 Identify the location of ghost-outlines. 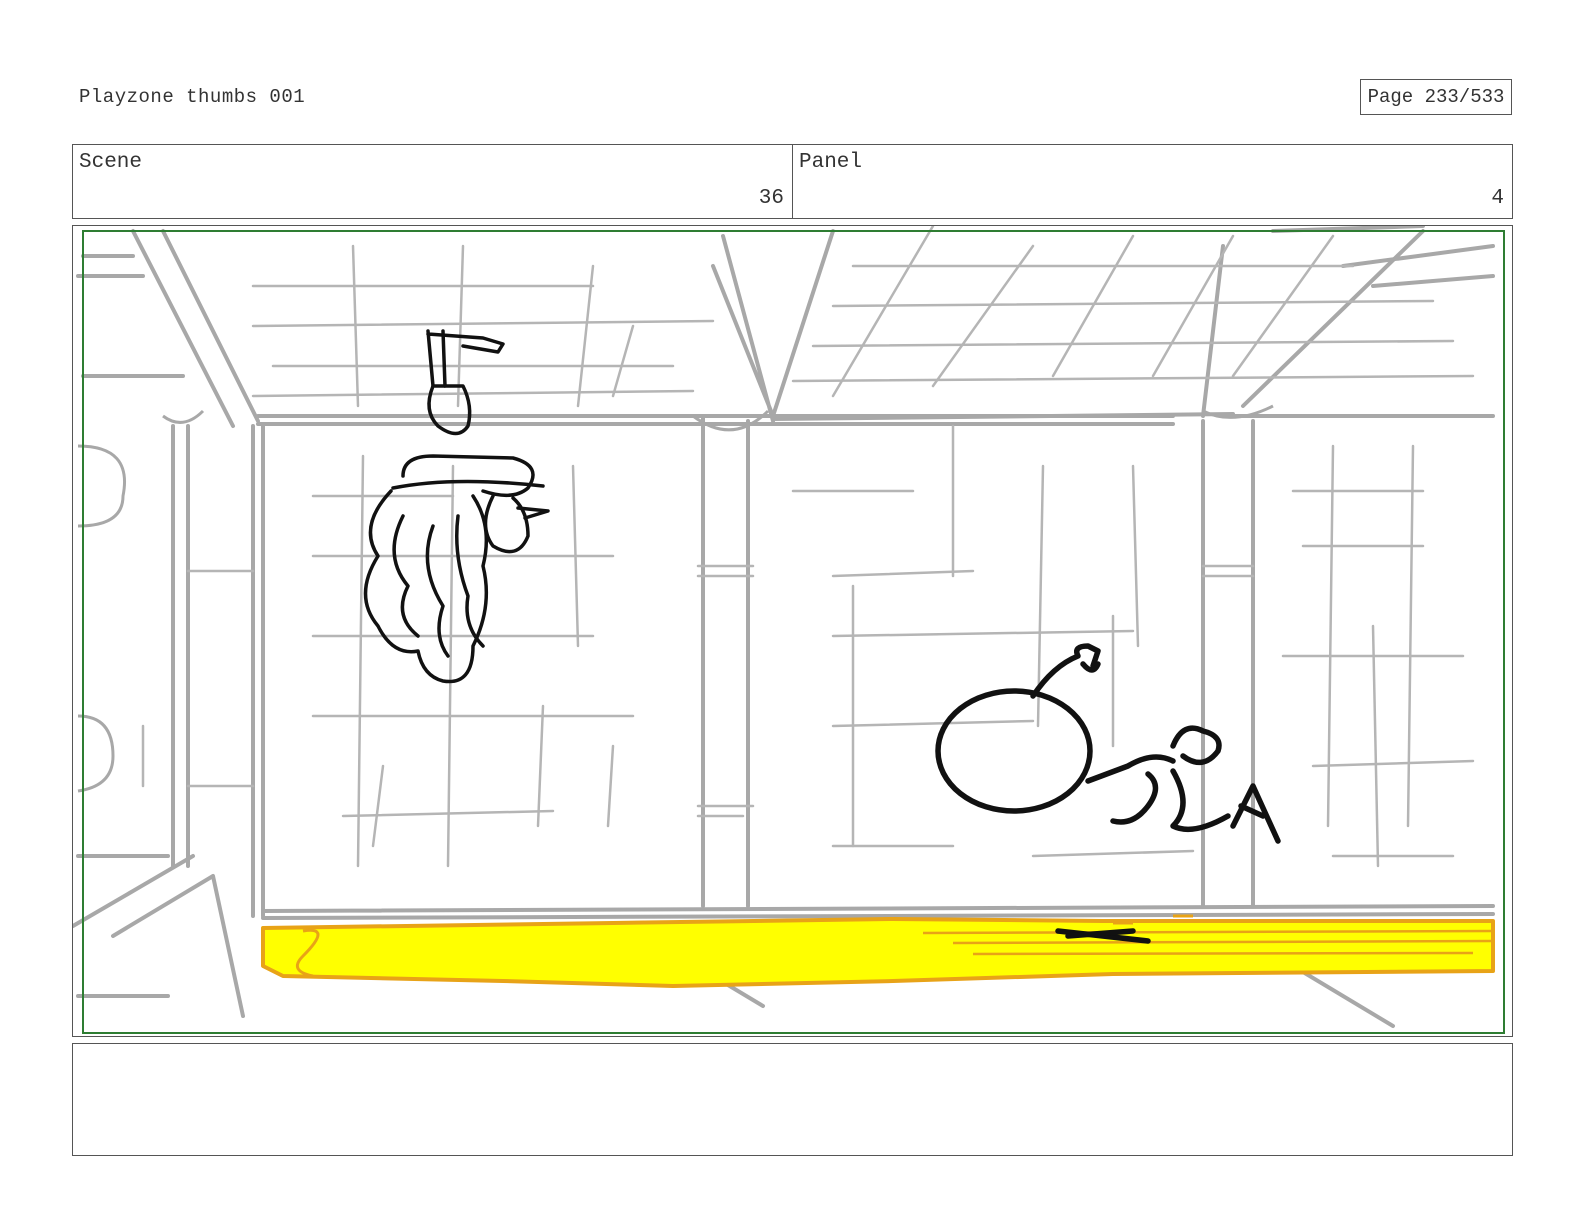
(101, 618).